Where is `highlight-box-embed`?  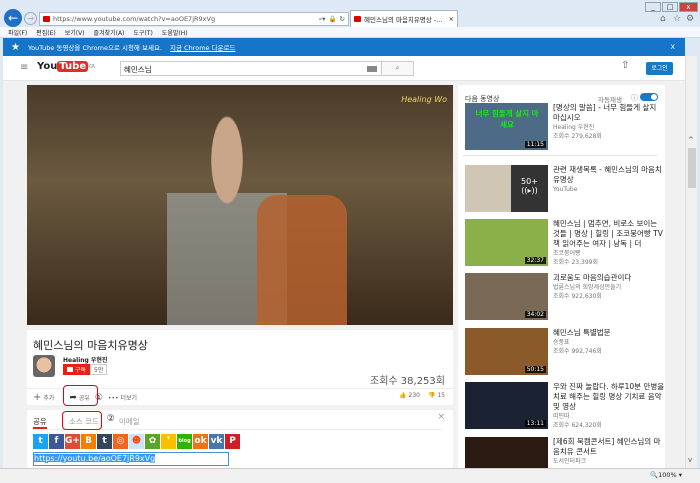 highlight-box-embed is located at coordinates (82, 420).